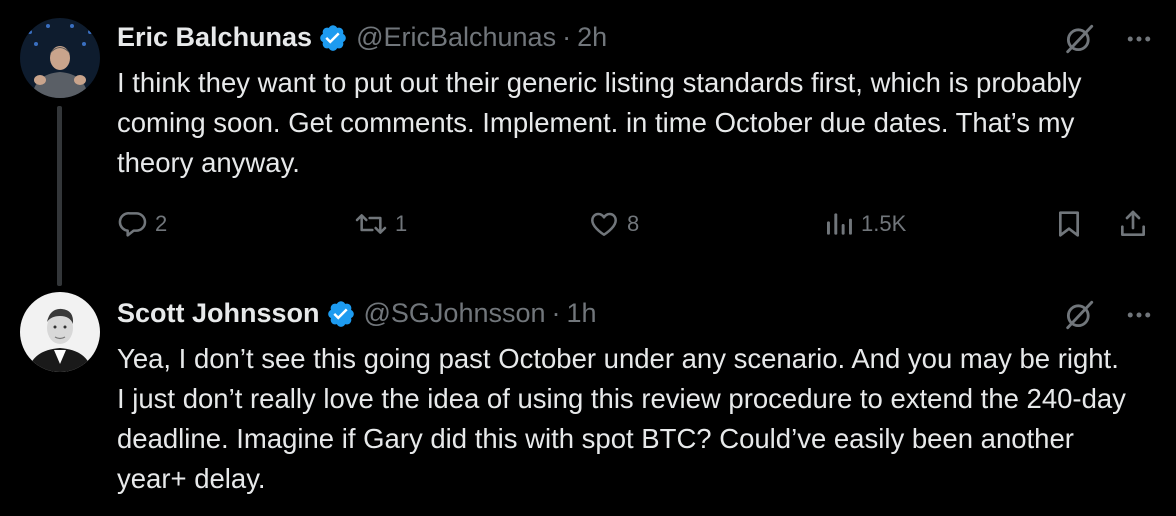 This screenshot has height=516, width=1176. I want to click on view-count: 1.5K, so click(884, 223).